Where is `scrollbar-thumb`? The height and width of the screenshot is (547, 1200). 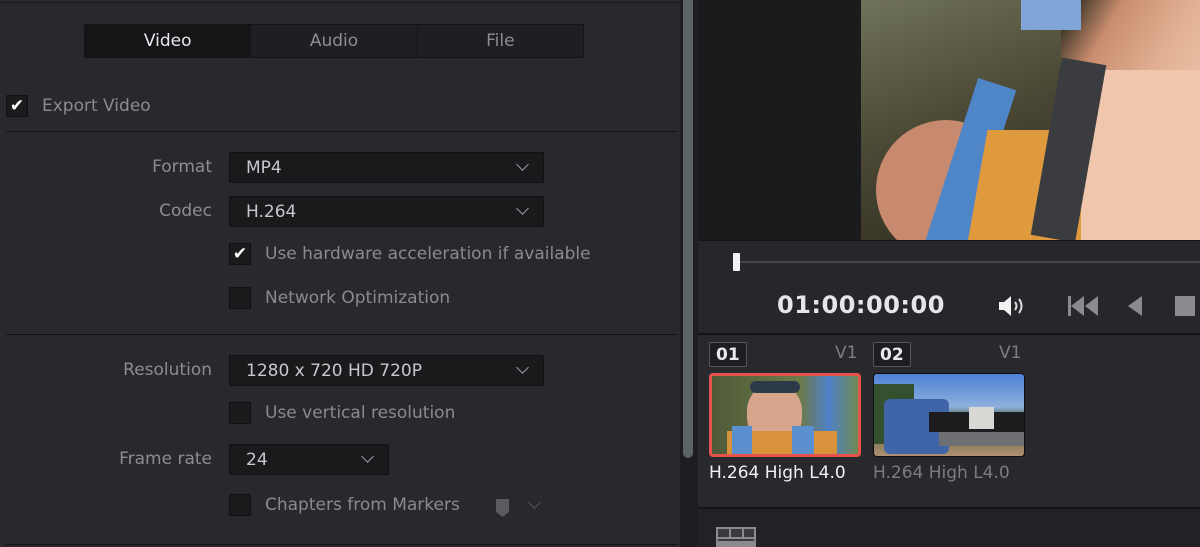
scrollbar-thumb is located at coordinates (688, 229).